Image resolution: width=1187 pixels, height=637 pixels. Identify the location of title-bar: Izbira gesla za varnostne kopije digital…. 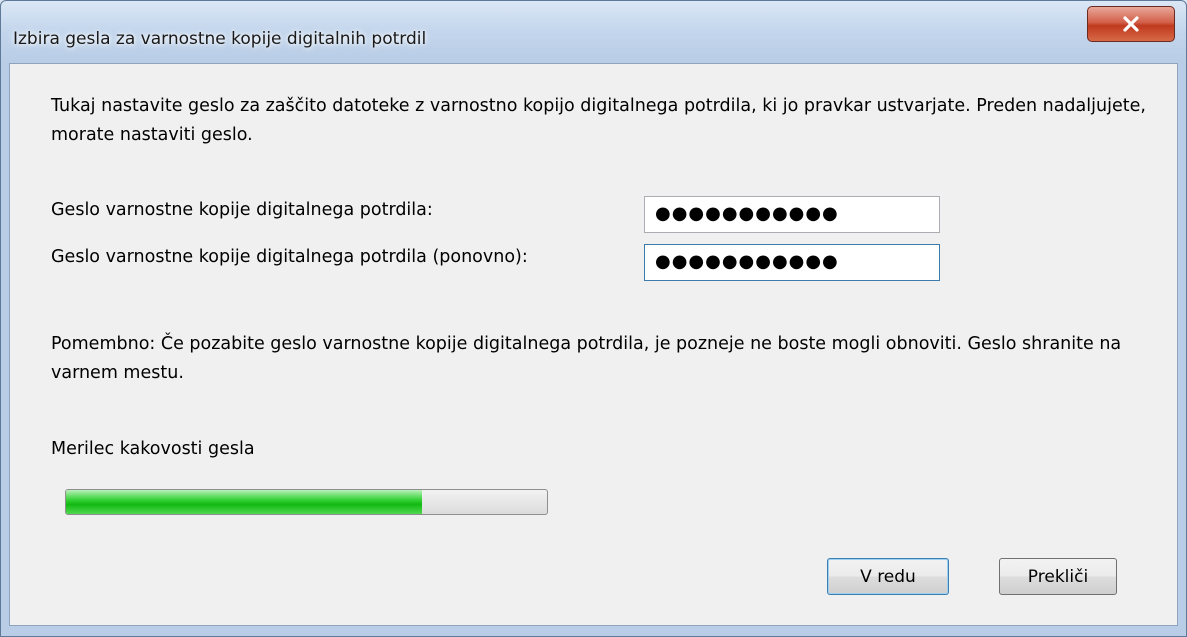
(593, 32).